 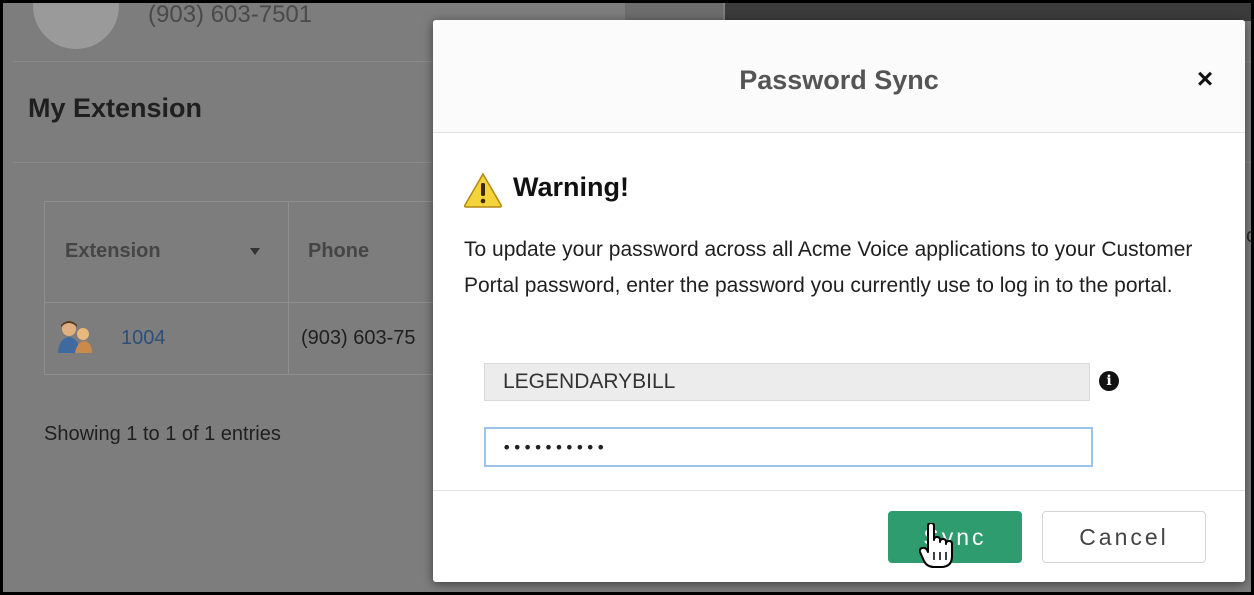 What do you see at coordinates (483, 190) in the screenshot?
I see `warning-icon` at bounding box center [483, 190].